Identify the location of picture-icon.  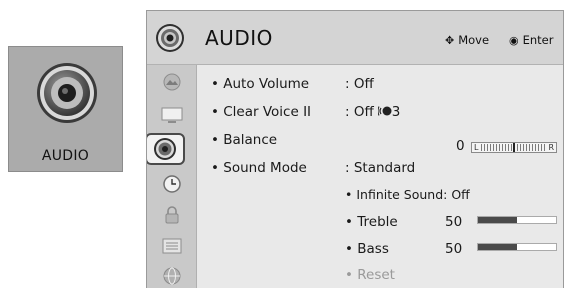
(172, 82).